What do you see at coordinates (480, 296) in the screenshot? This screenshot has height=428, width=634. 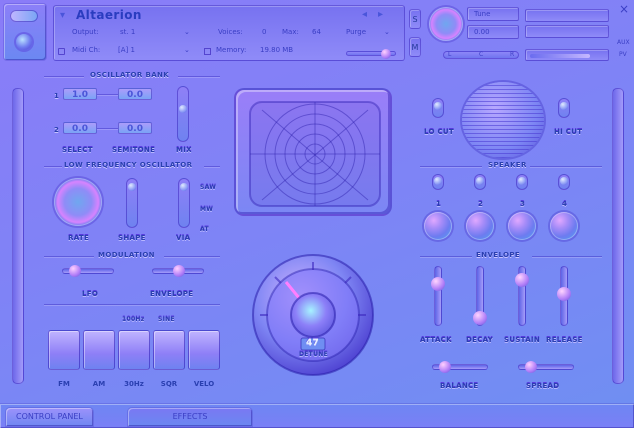 I see `decay-slider` at bounding box center [480, 296].